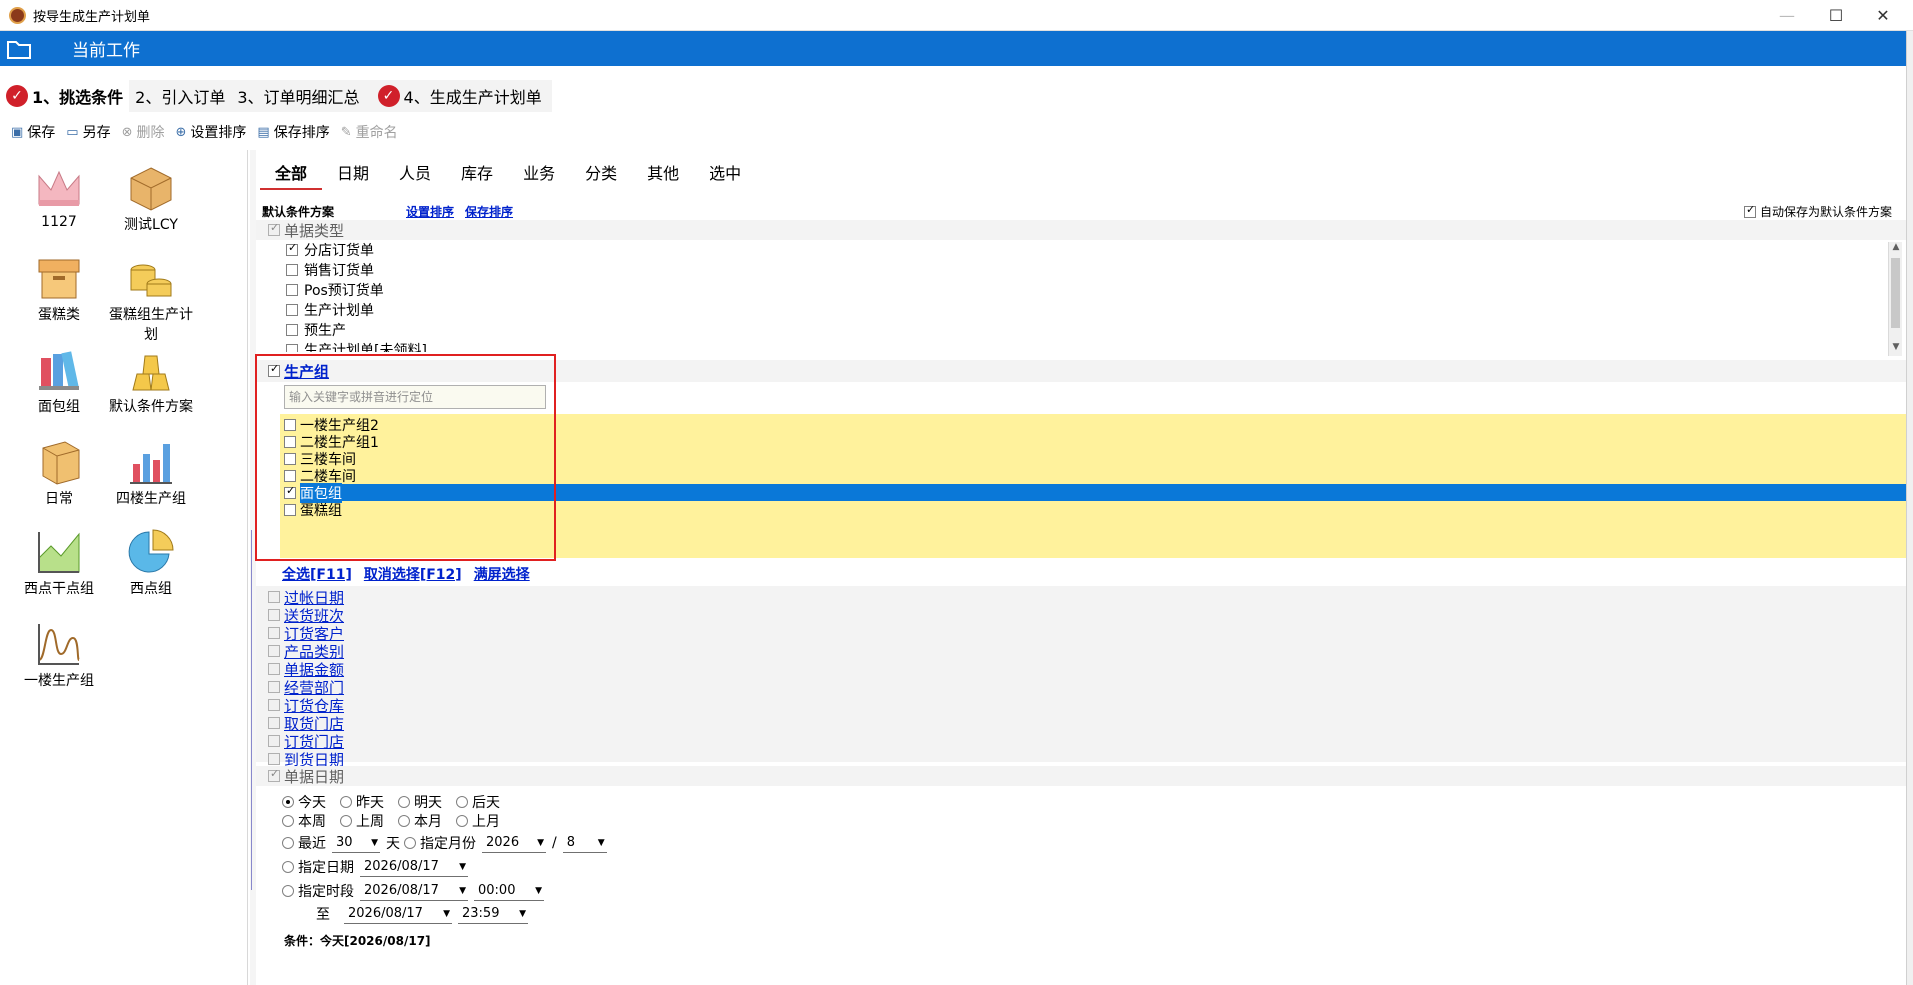  What do you see at coordinates (330, 310) in the screenshot?
I see `list-item: 生产计划单` at bounding box center [330, 310].